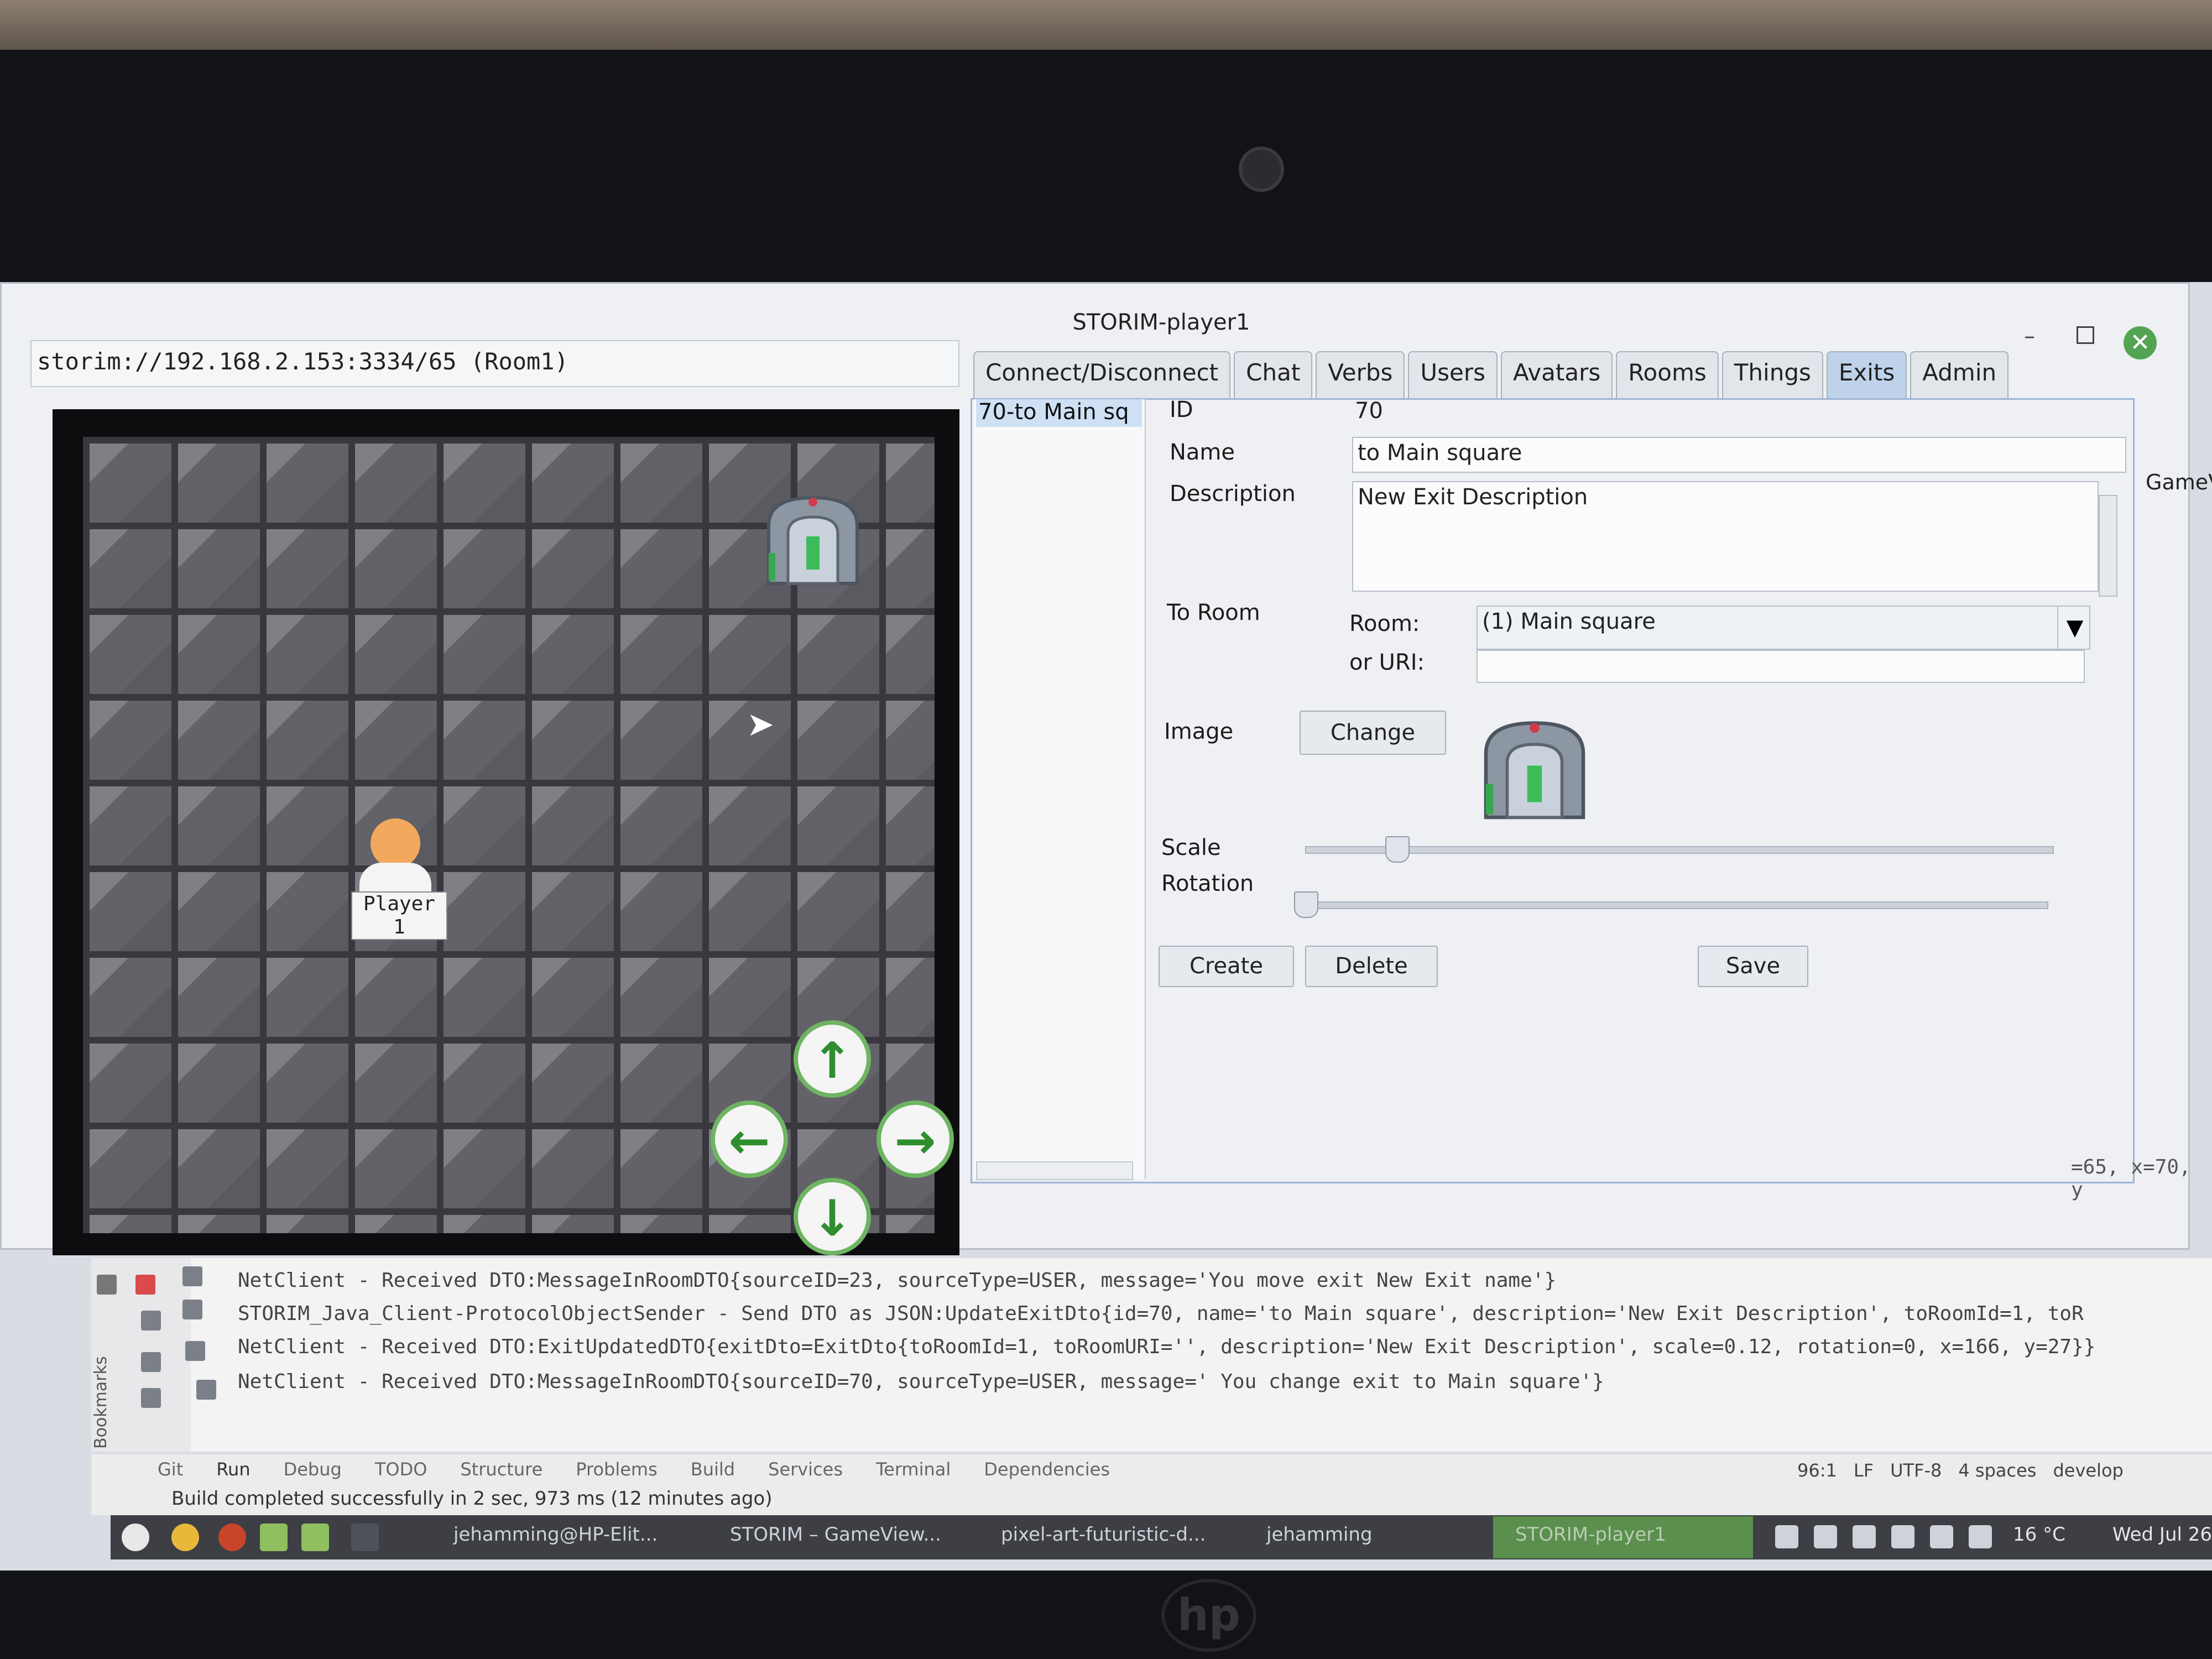  Describe the element at coordinates (1865, 1537) in the screenshot. I see `shield-icon` at that location.